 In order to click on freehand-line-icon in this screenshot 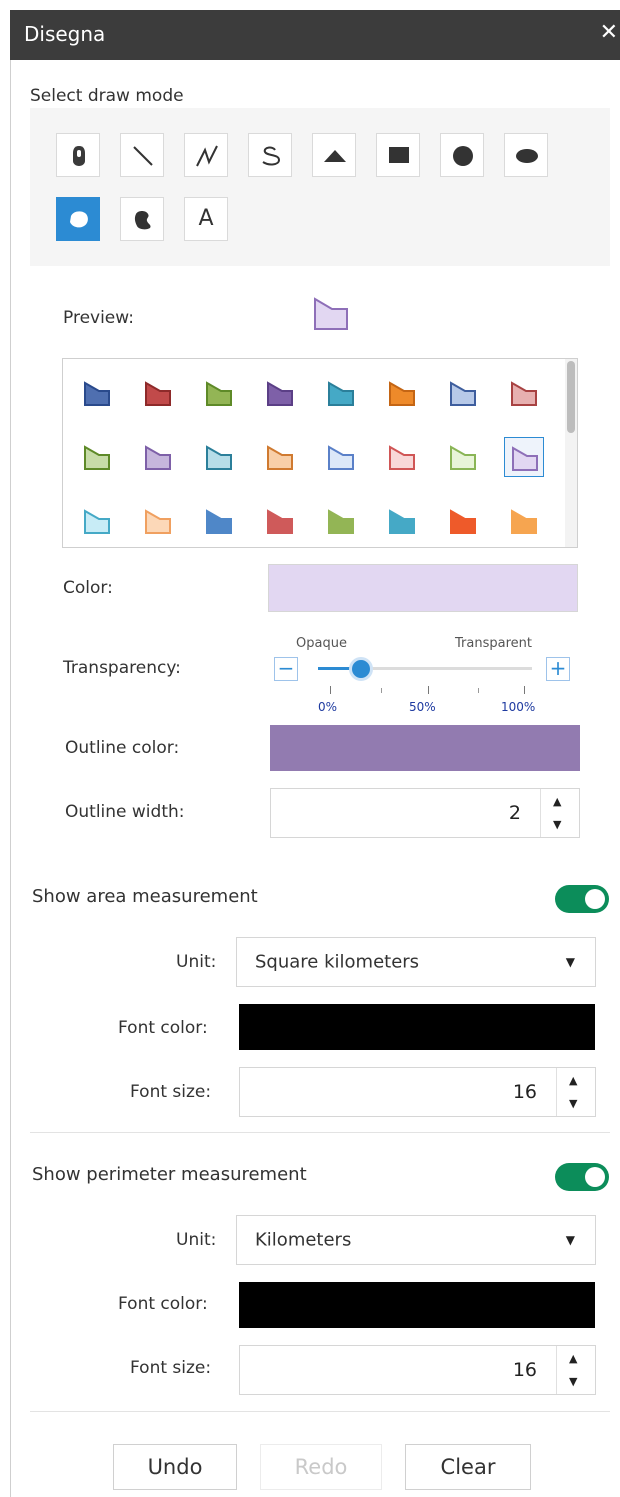, I will do `click(271, 156)`.